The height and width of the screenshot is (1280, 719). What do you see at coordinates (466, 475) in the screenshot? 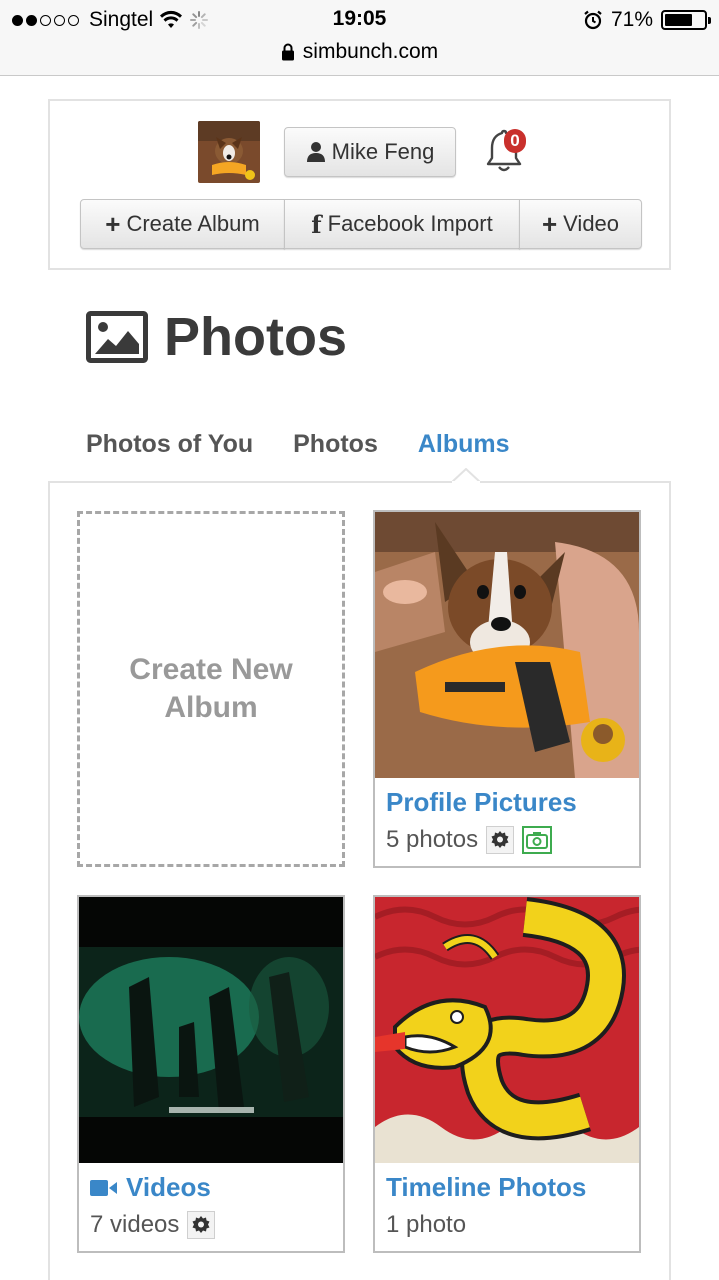
I see `active-tab-caret` at bounding box center [466, 475].